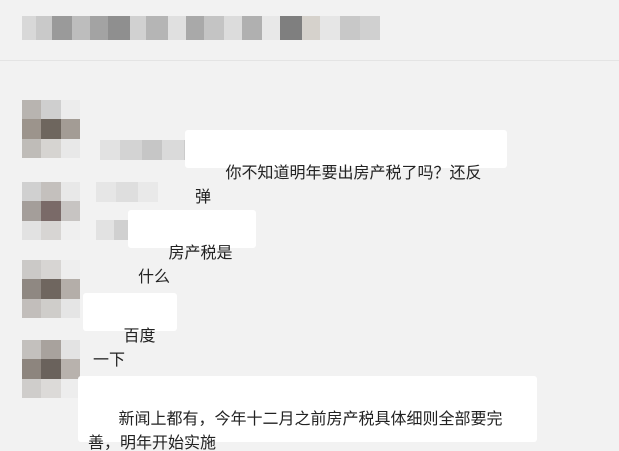 The image size is (619, 451). I want to click on message-bubble: 房产税是什么, so click(192, 248).